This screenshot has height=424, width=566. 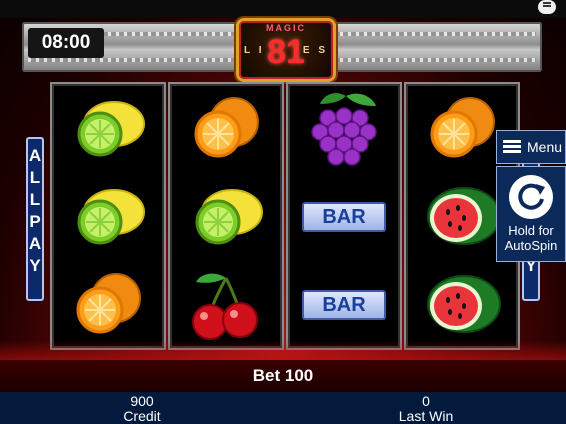 I want to click on clock: 08:00, so click(x=66, y=43).